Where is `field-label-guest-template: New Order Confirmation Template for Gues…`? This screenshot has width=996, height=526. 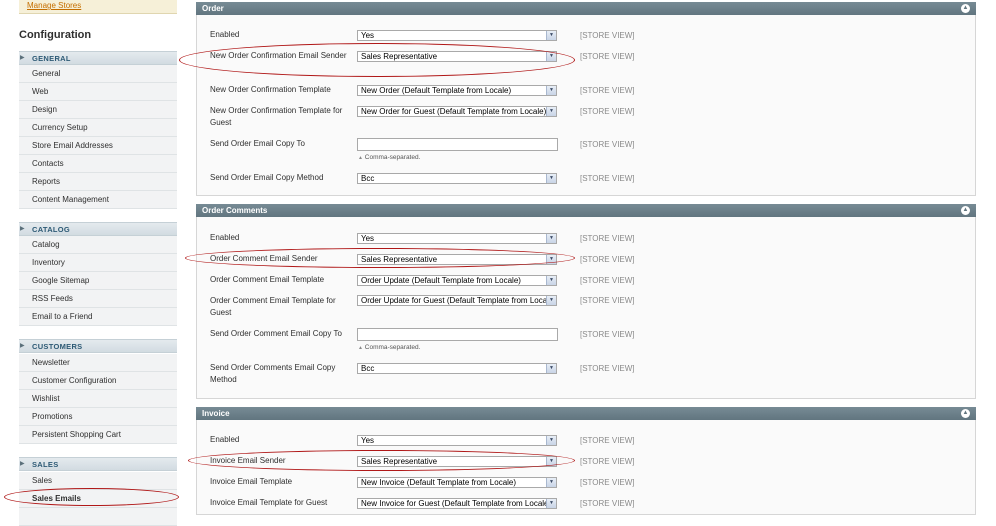 field-label-guest-template: New Order Confirmation Template for Gues… is located at coordinates (276, 116).